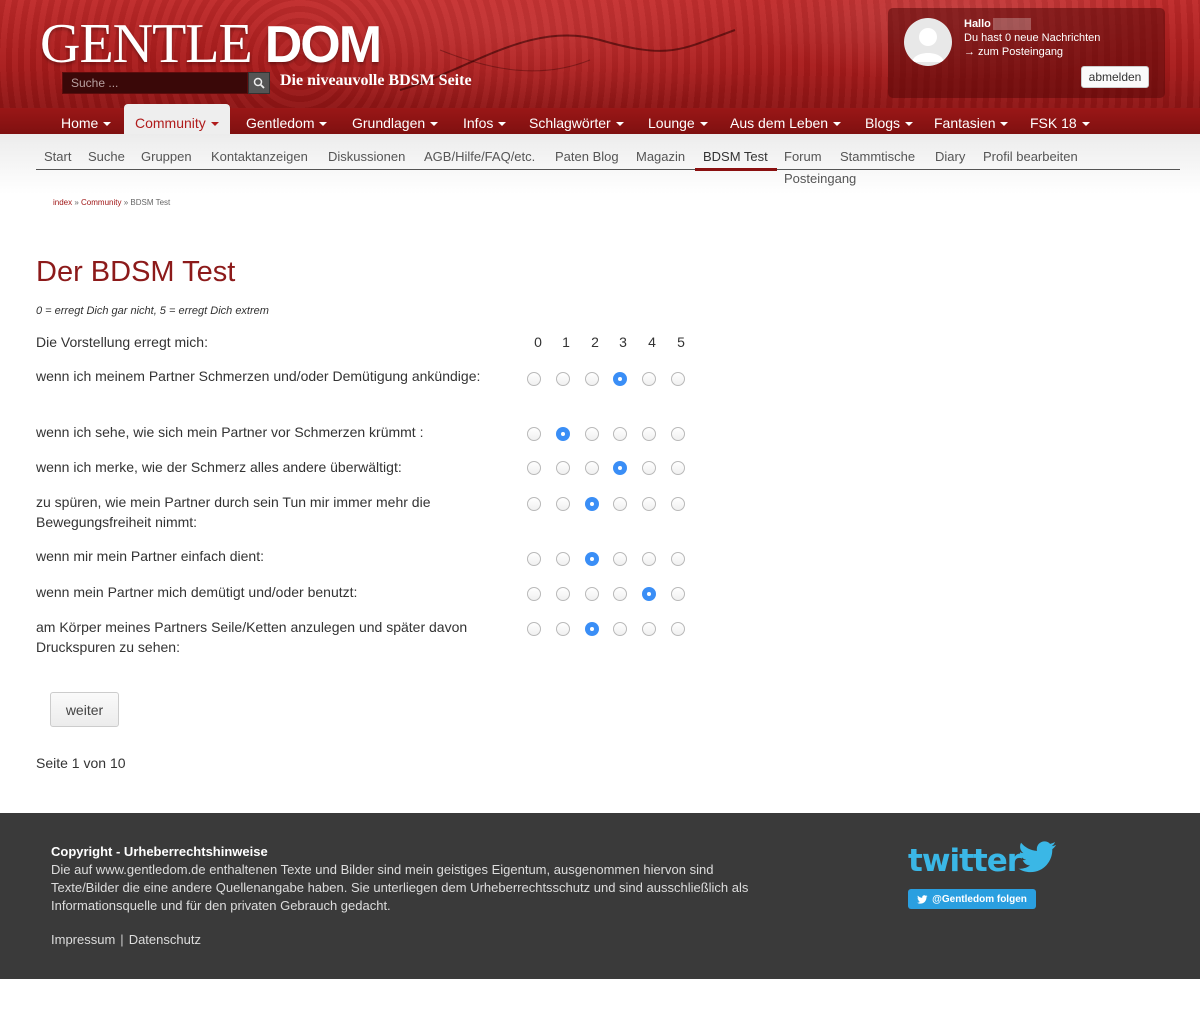 The height and width of the screenshot is (1016, 1200). I want to click on subnav-item-kontaktanzeigen: Kontaktanzeigen, so click(259, 156).